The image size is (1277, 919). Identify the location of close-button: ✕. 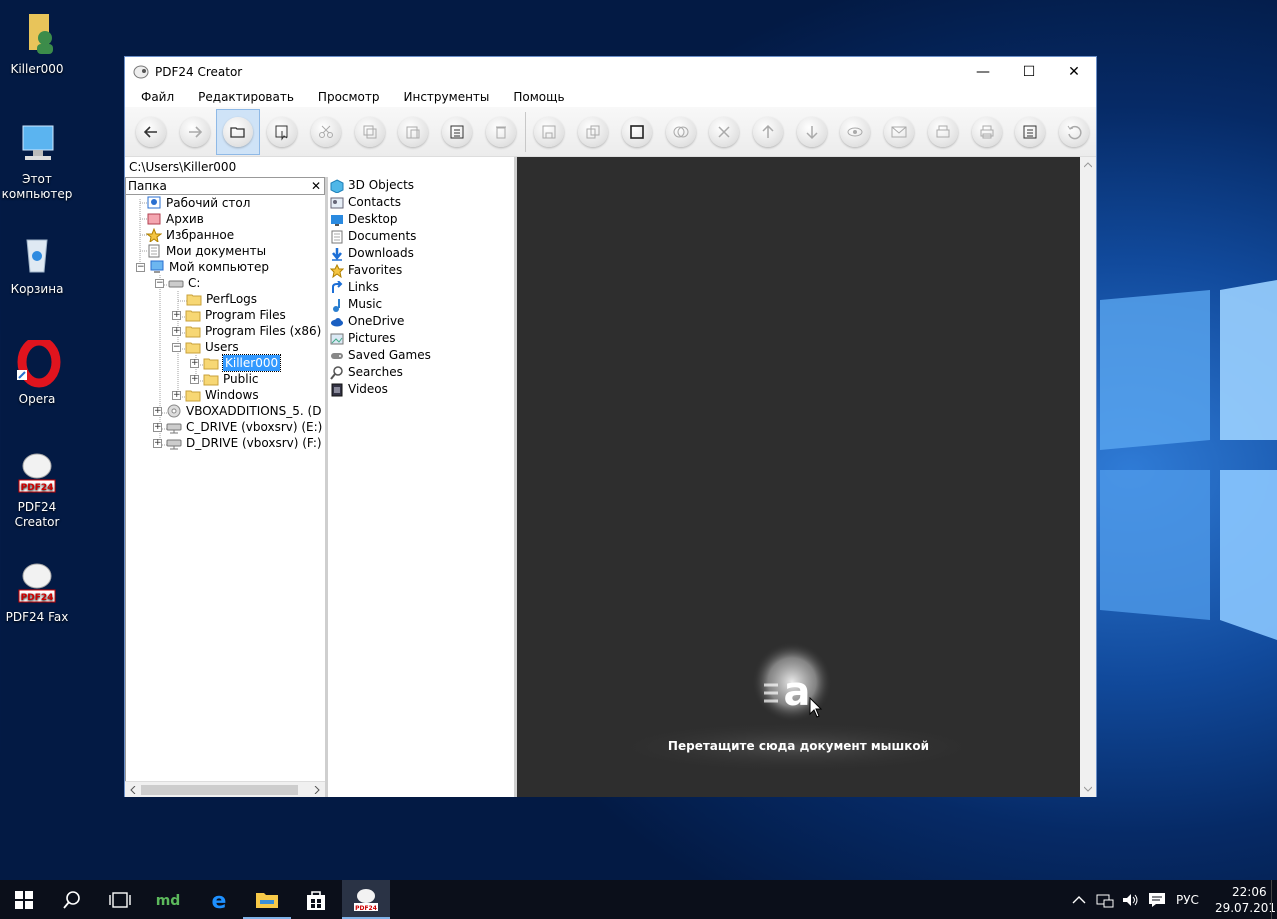
(1074, 72).